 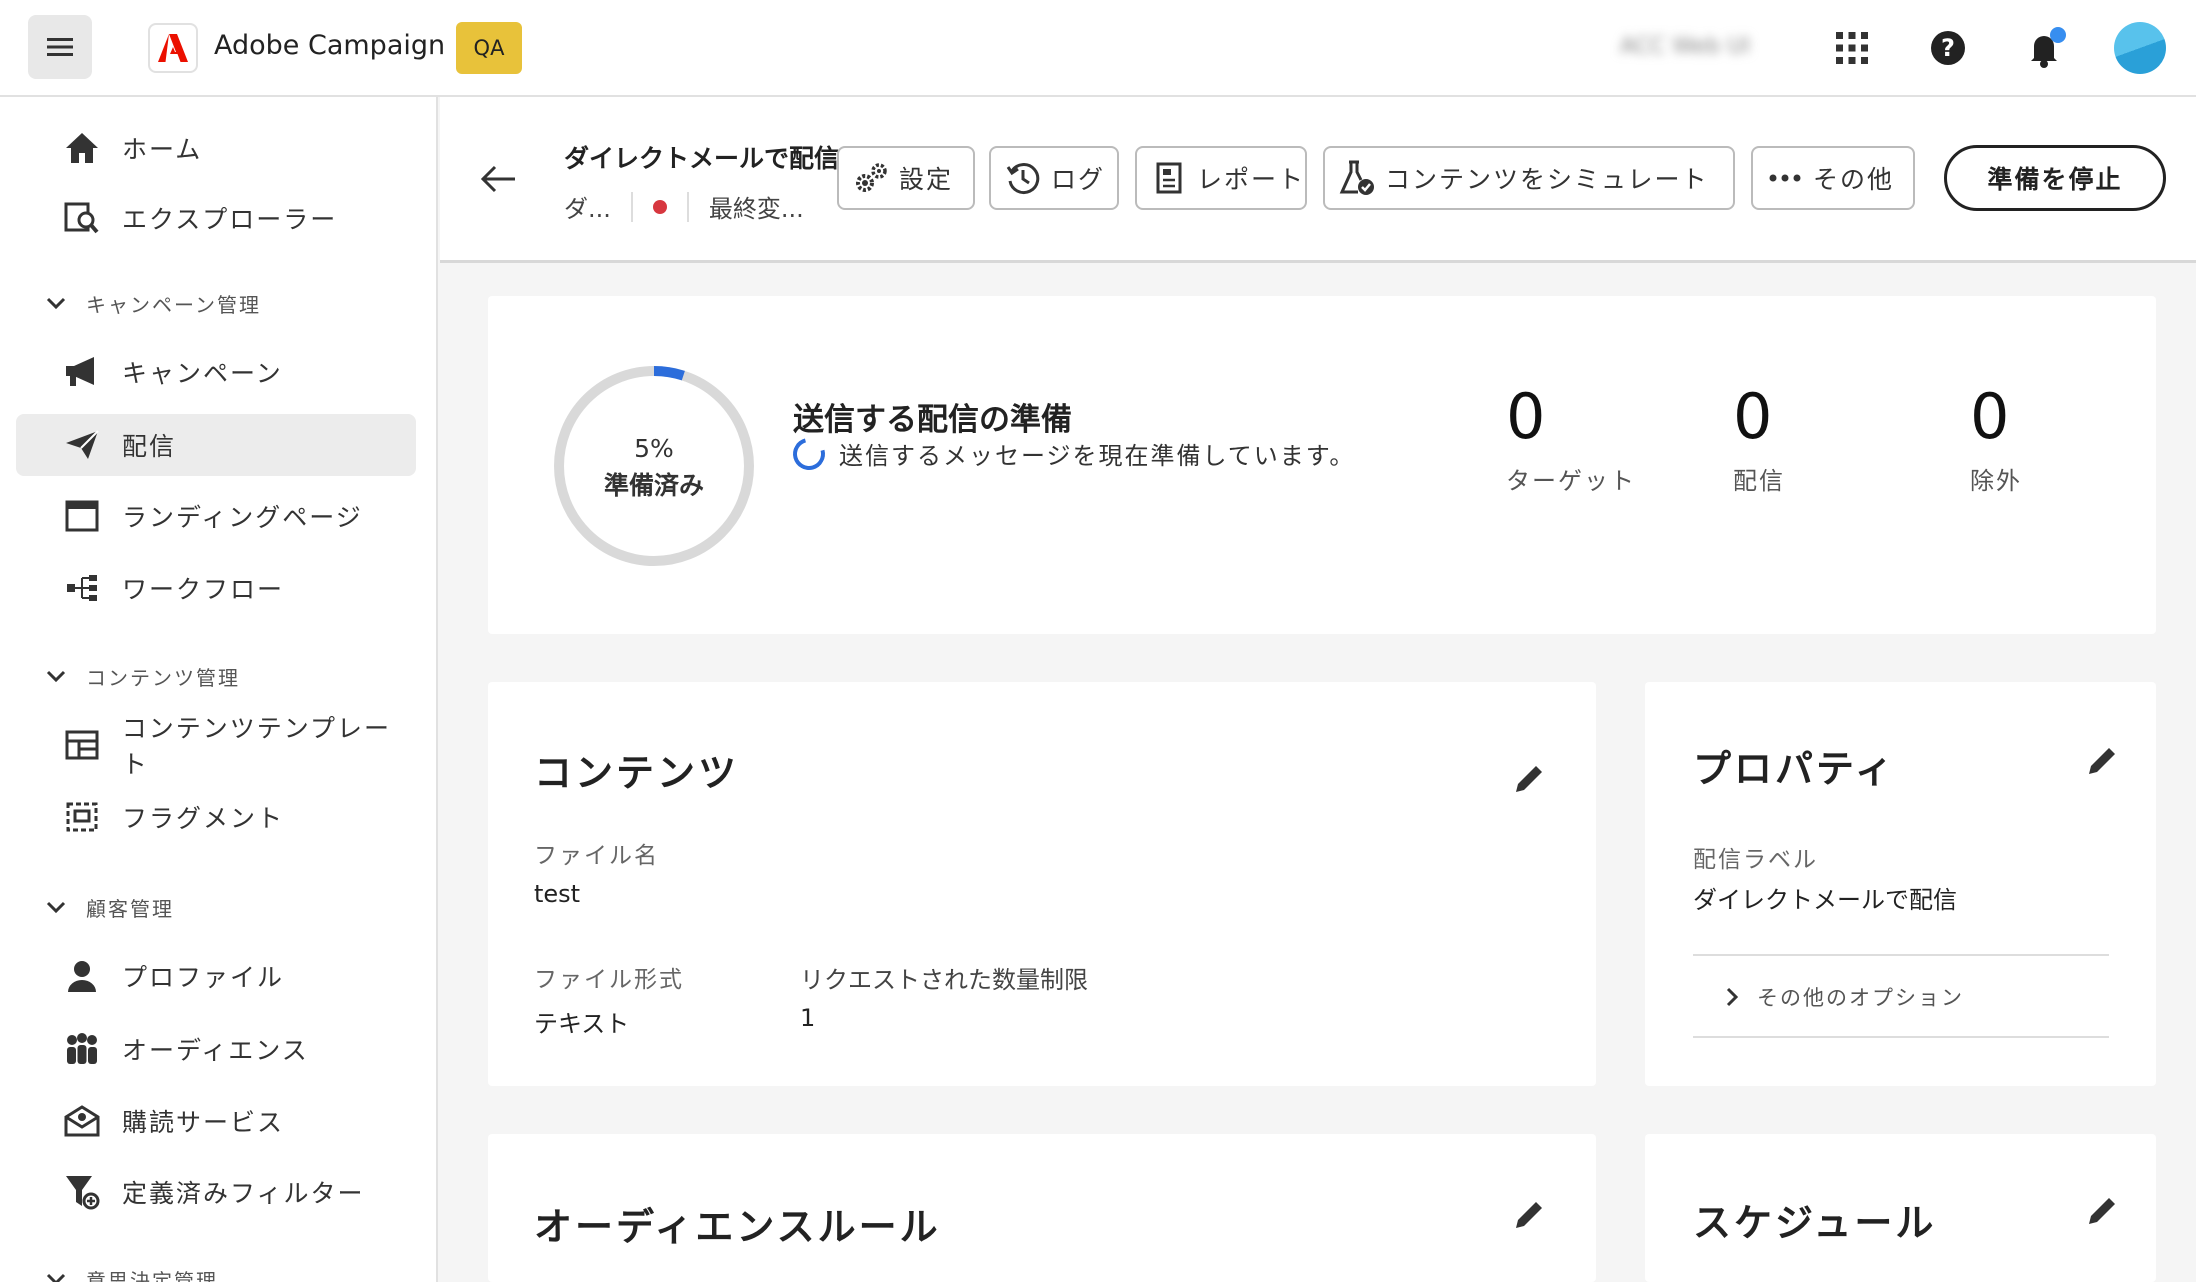 What do you see at coordinates (162, 149) in the screenshot?
I see `sidebar-item-label: ホーム` at bounding box center [162, 149].